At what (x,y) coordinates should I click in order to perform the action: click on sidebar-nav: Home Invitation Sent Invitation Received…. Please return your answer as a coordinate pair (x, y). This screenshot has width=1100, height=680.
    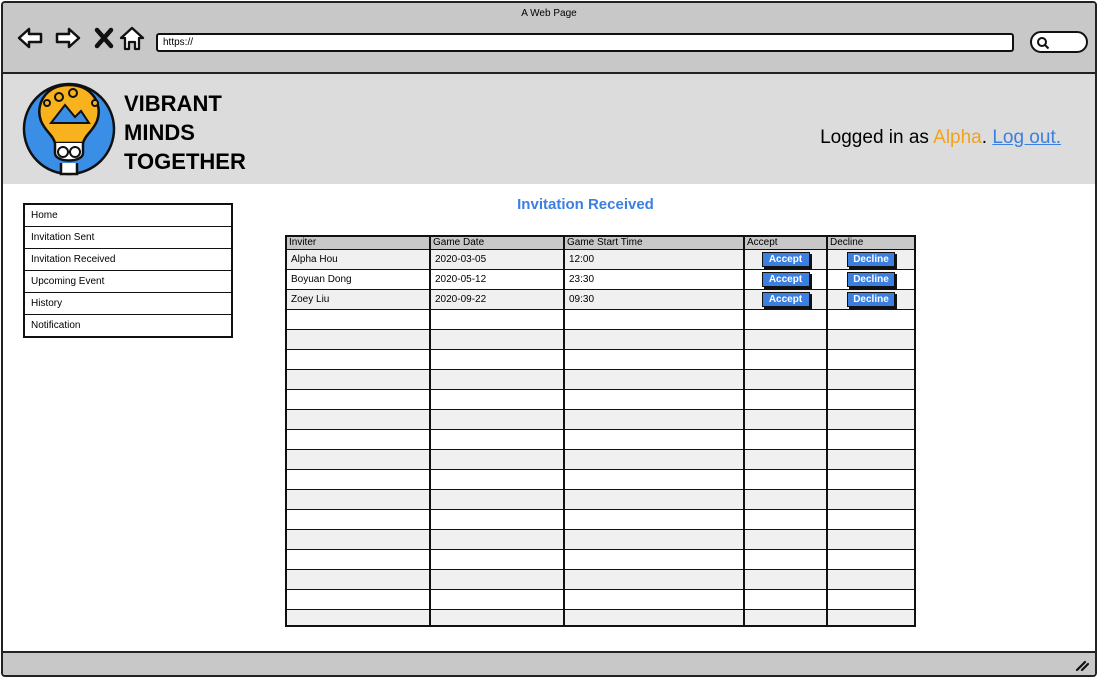
    Looking at the image, I should click on (128, 270).